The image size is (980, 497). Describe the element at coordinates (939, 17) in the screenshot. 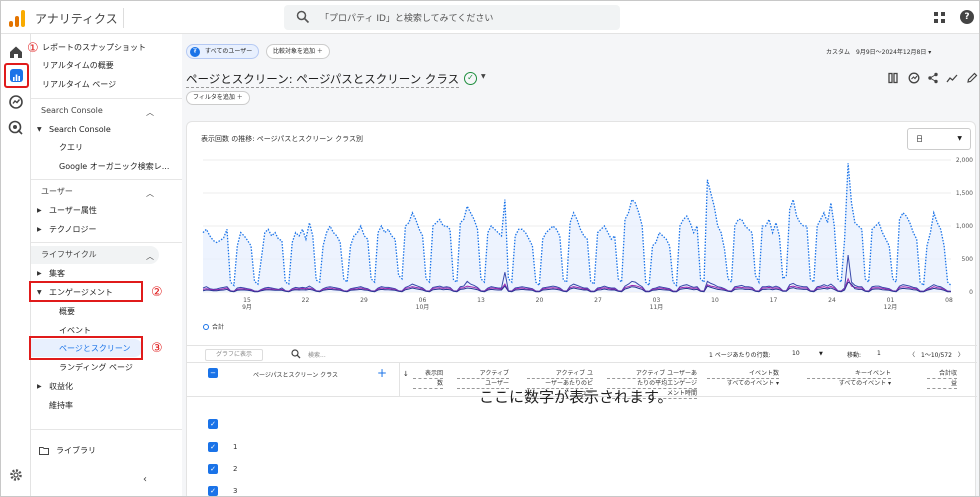

I see `apps-grid-icon` at that location.